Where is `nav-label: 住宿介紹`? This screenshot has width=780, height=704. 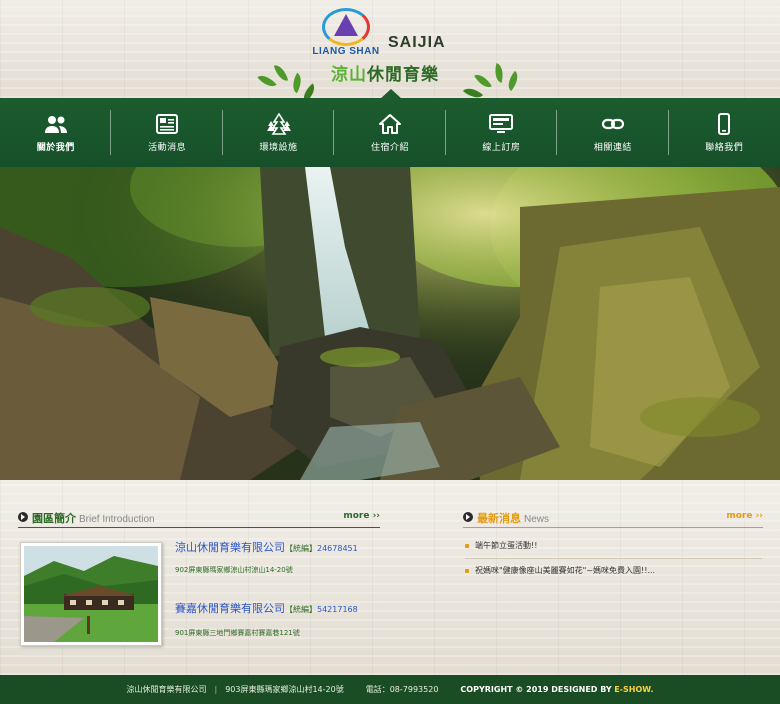
nav-label: 住宿介紹 is located at coordinates (389, 147).